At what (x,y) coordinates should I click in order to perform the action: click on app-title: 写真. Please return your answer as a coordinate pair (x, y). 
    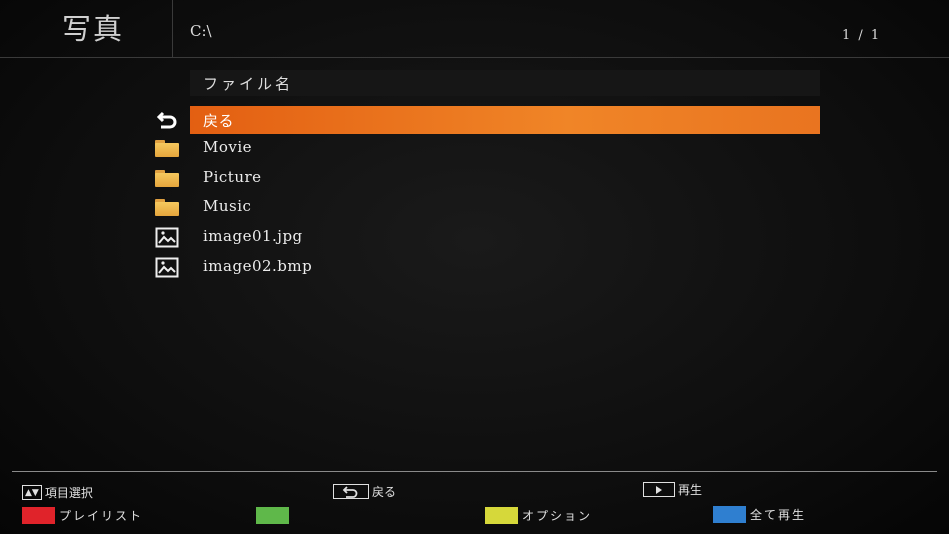
    Looking at the image, I should click on (93, 29).